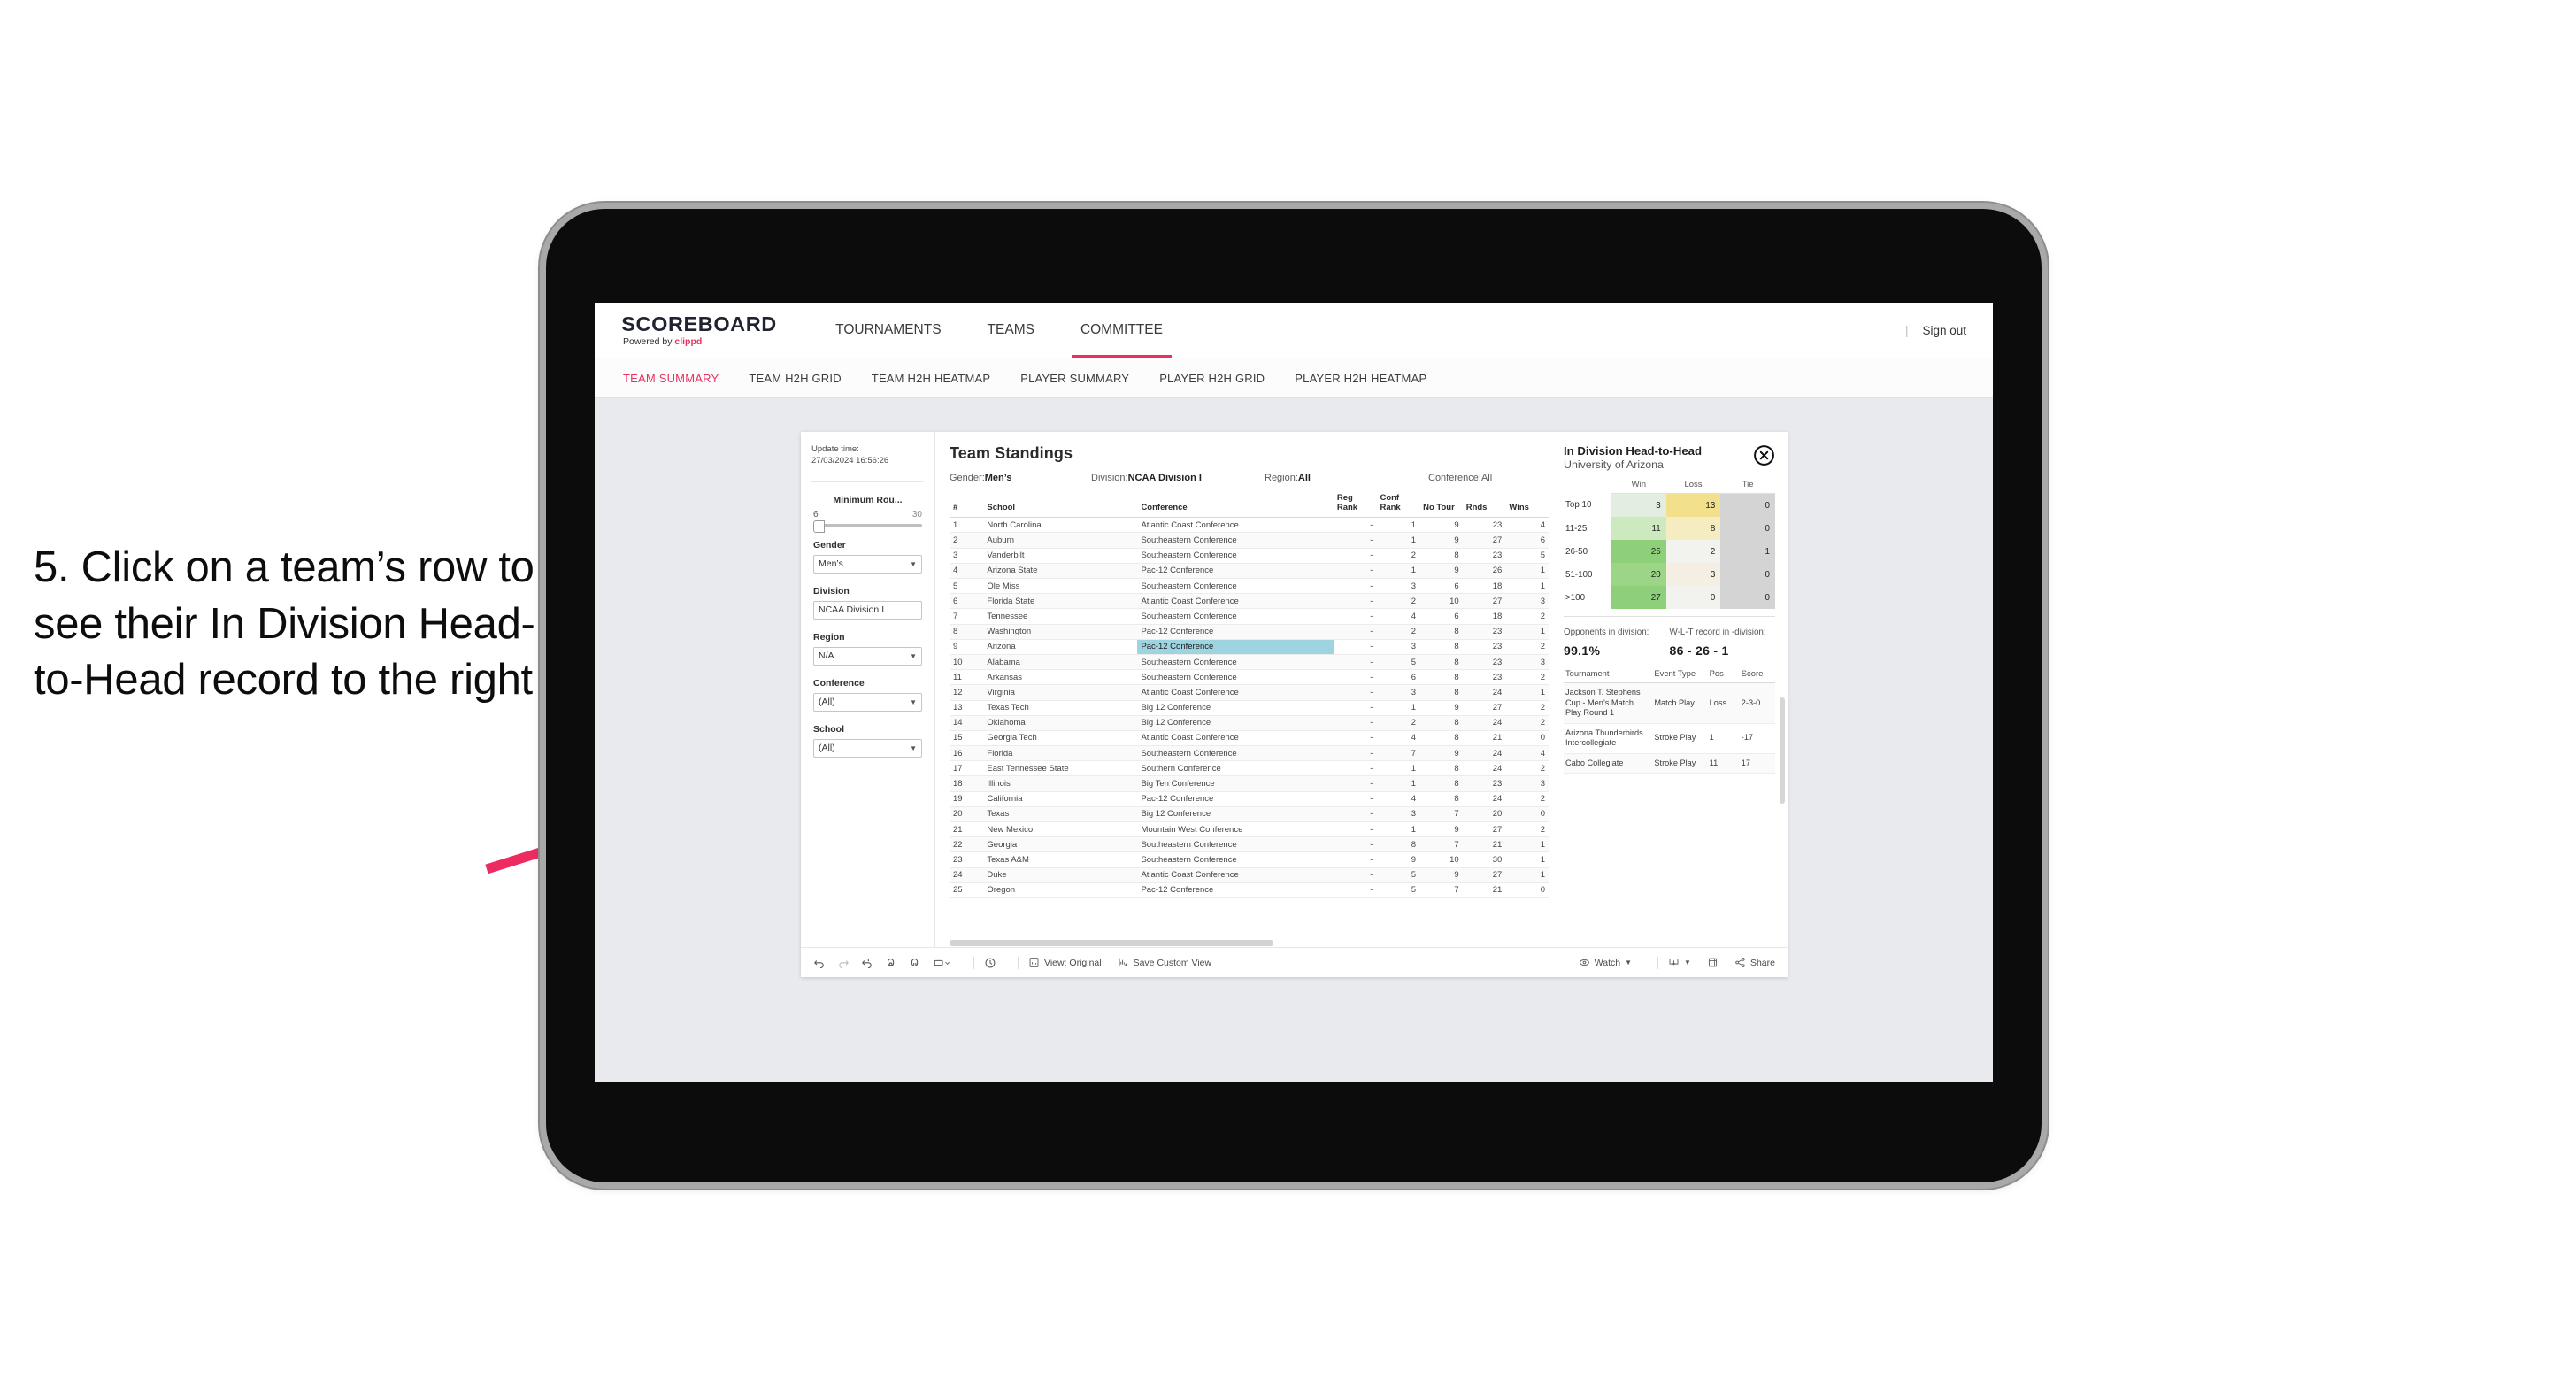 The height and width of the screenshot is (1386, 2576). What do you see at coordinates (1360, 379) in the screenshot?
I see `tab-player-h2h-heatmap: PLAYER H2H HEATMAP` at bounding box center [1360, 379].